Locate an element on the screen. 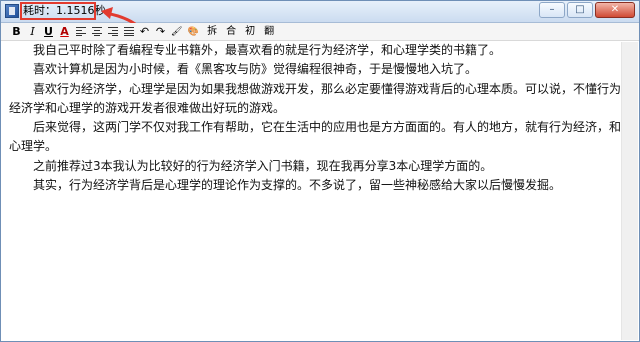 This screenshot has width=640, height=342. minimize-button: – is located at coordinates (552, 10).